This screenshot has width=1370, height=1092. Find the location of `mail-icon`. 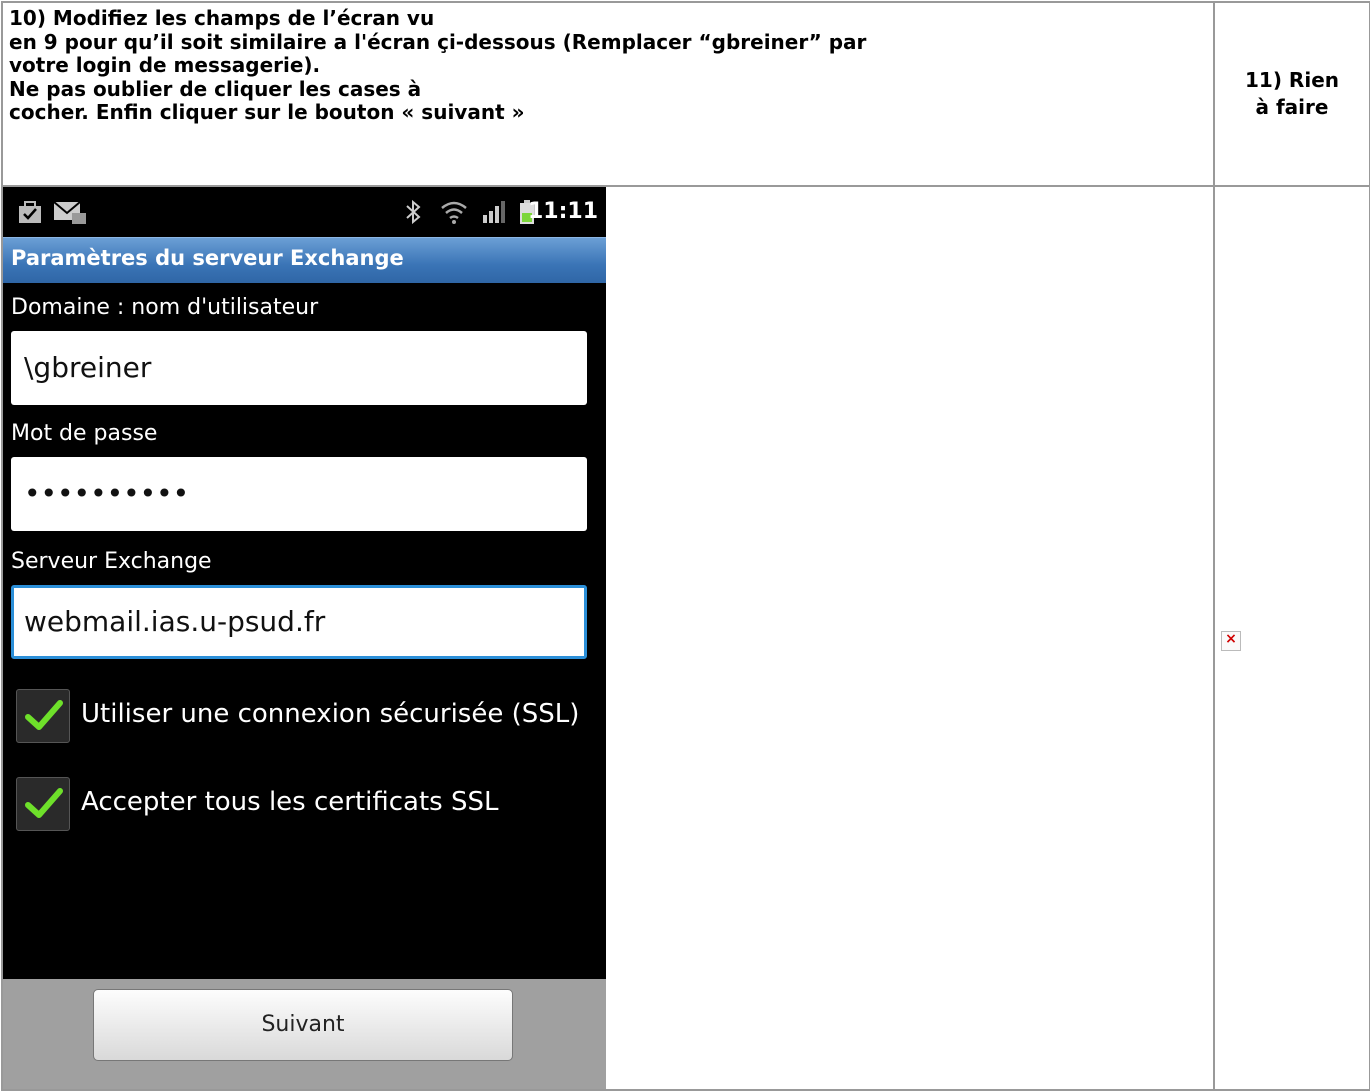

mail-icon is located at coordinates (69, 212).